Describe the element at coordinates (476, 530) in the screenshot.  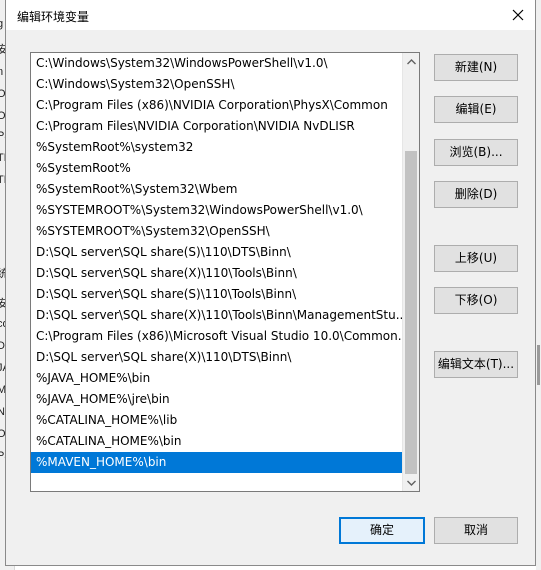
I see `cancel-button: 取消` at that location.